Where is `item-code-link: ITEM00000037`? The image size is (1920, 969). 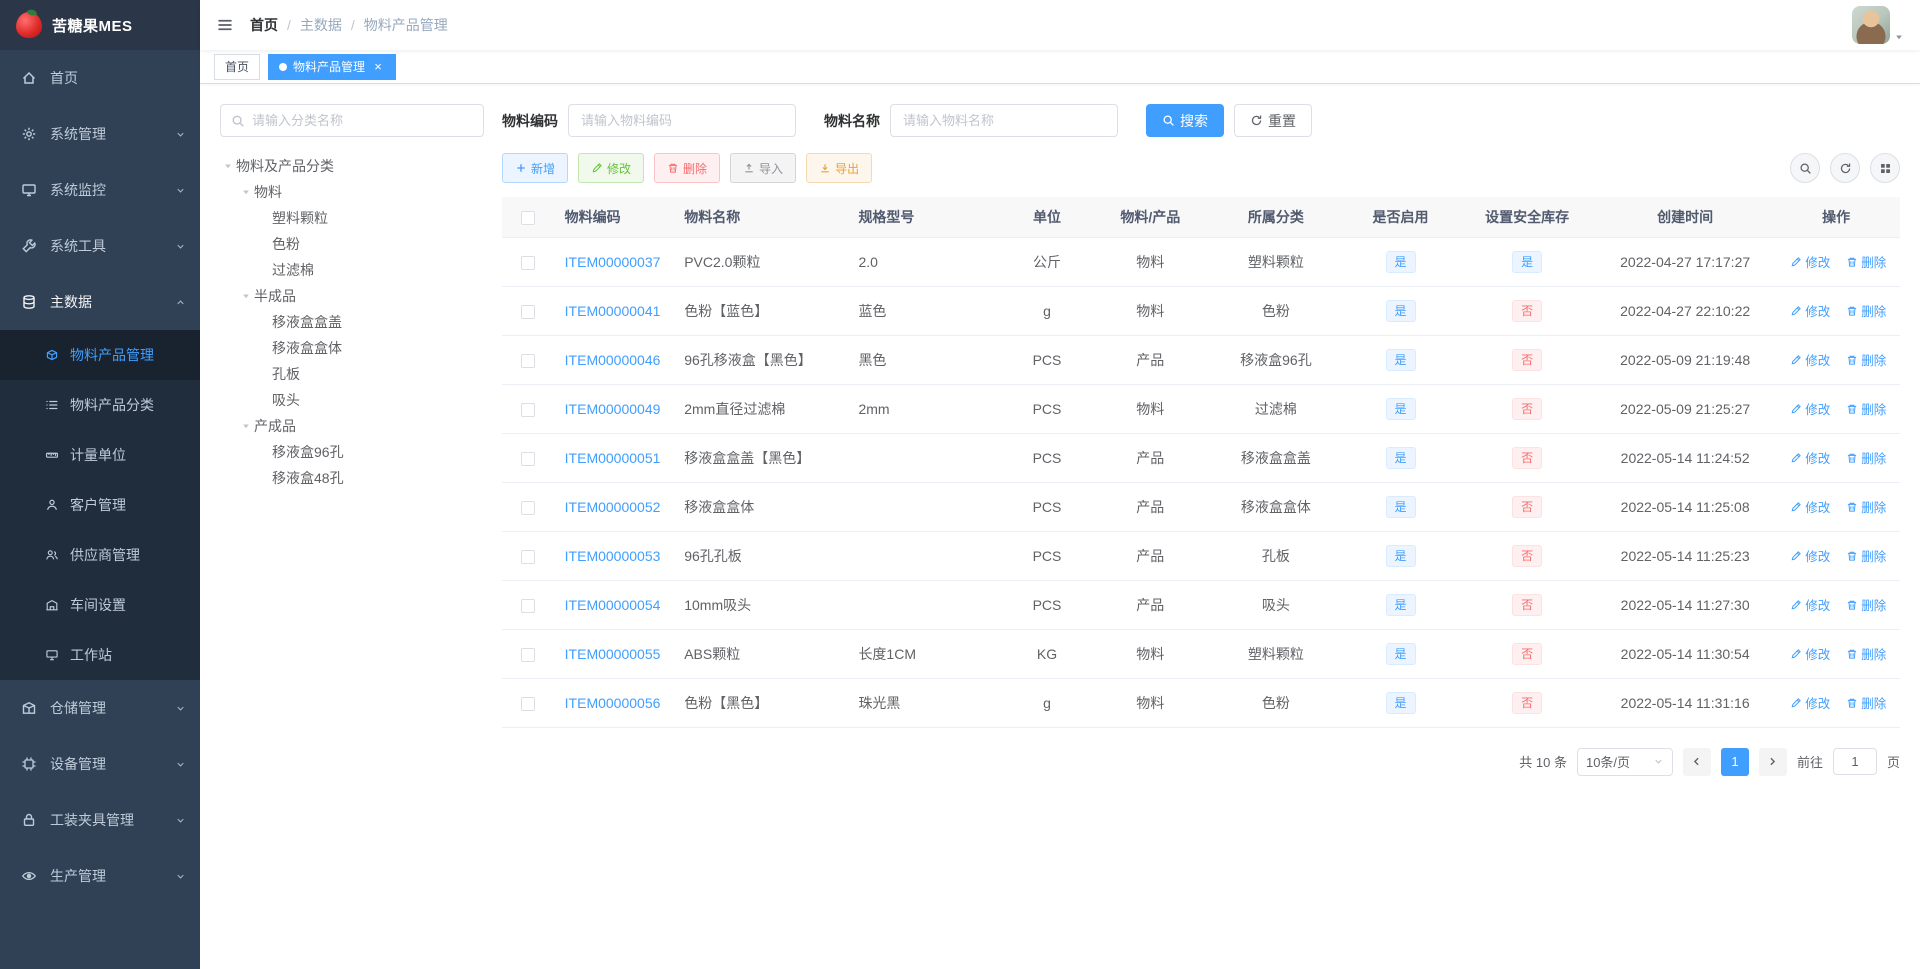 item-code-link: ITEM00000037 is located at coordinates (613, 262).